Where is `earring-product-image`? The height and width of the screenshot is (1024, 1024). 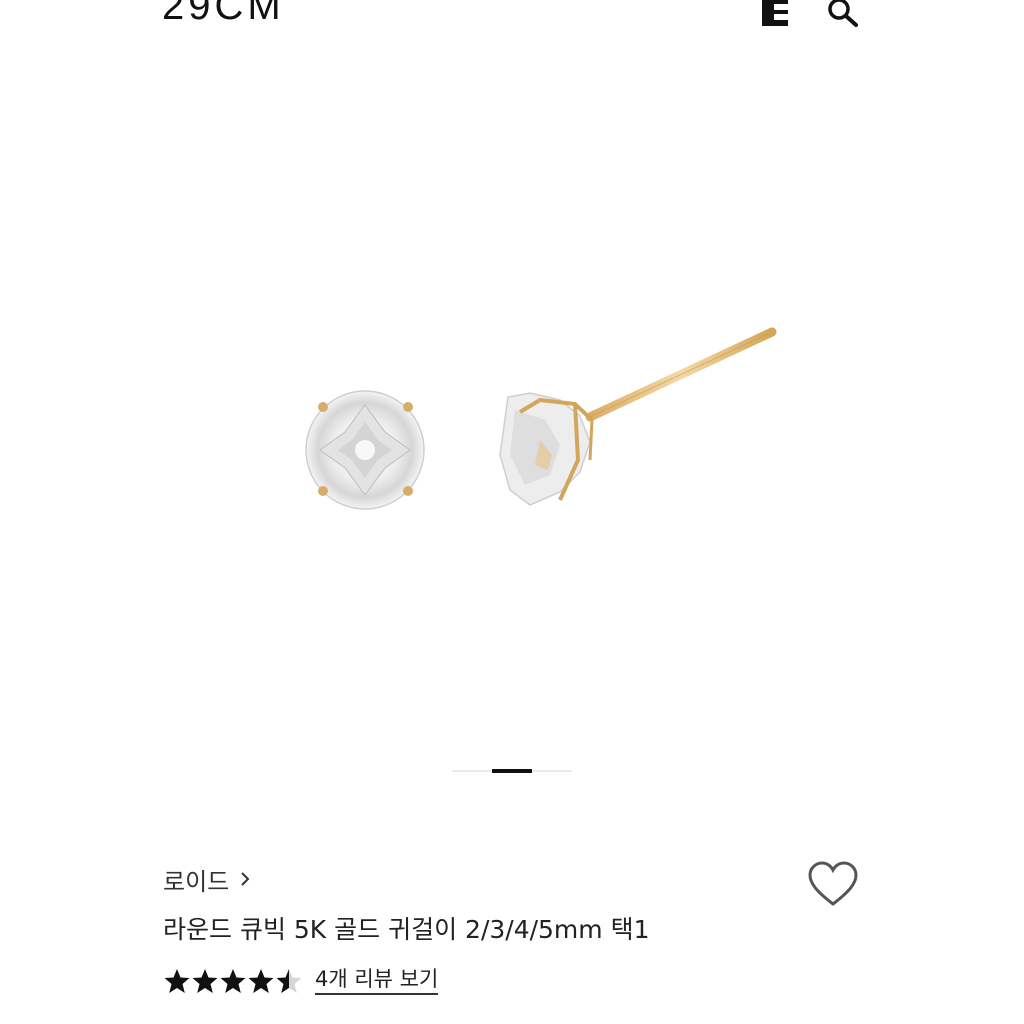
earring-product-image is located at coordinates (541, 418).